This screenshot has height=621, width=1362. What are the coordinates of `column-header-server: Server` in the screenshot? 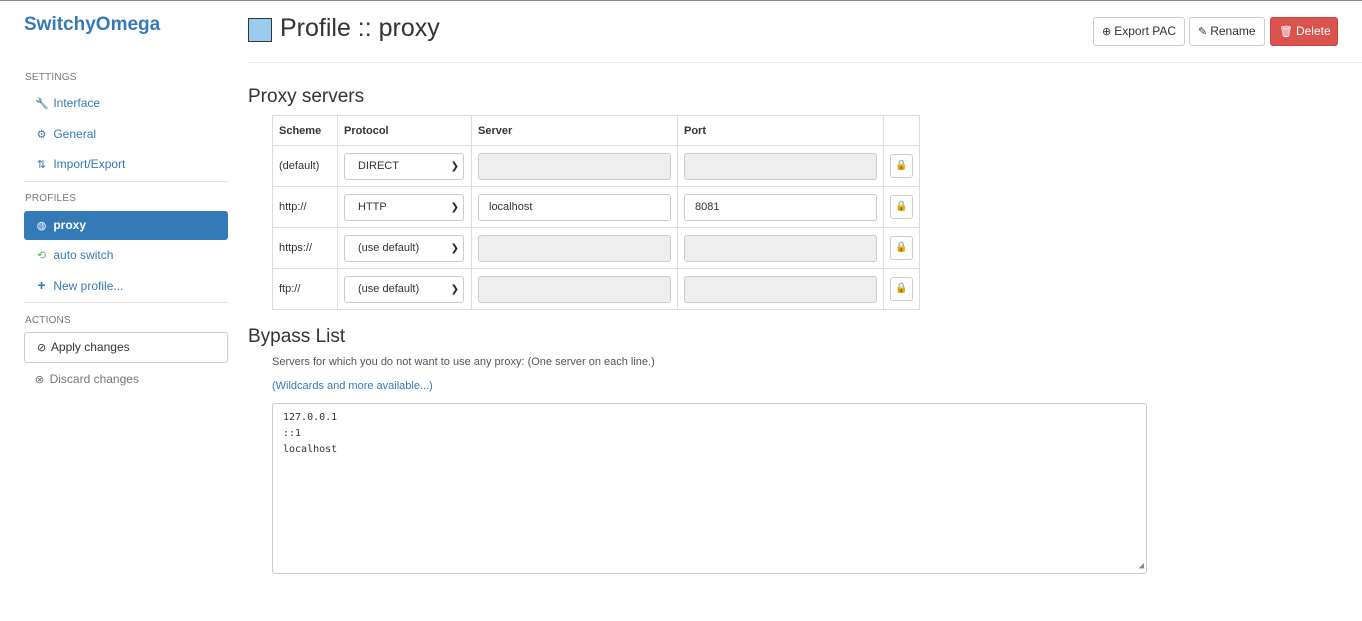 It's located at (574, 130).